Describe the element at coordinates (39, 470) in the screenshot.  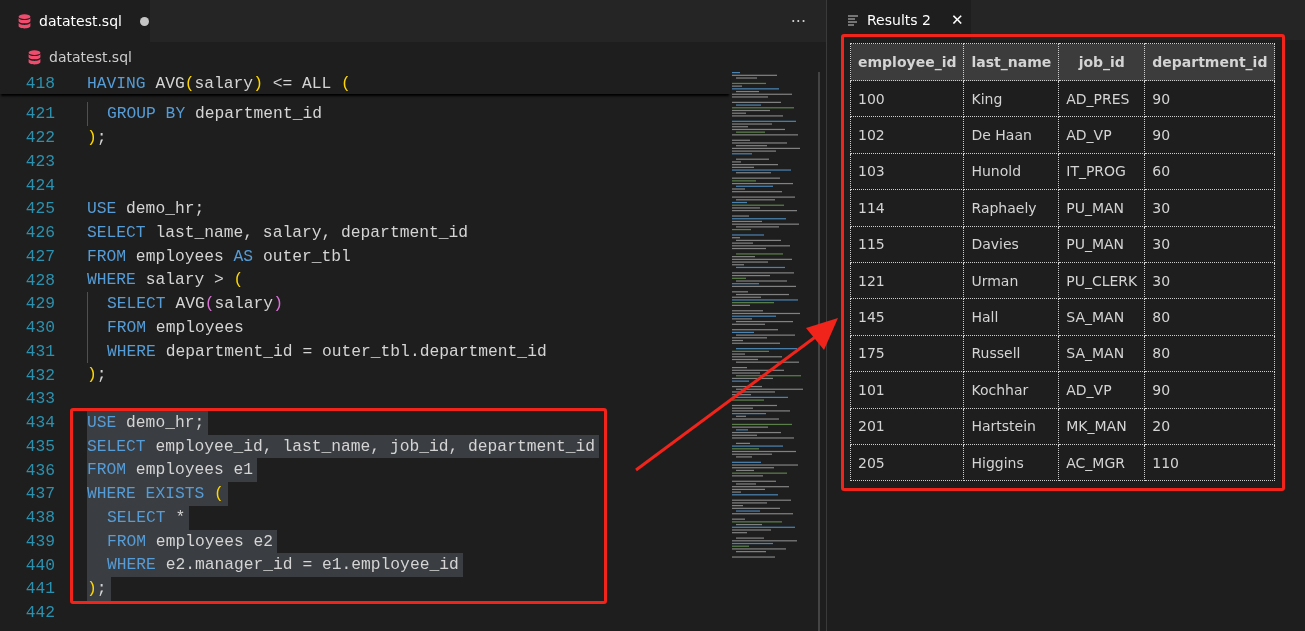
I see `line-number: 436` at that location.